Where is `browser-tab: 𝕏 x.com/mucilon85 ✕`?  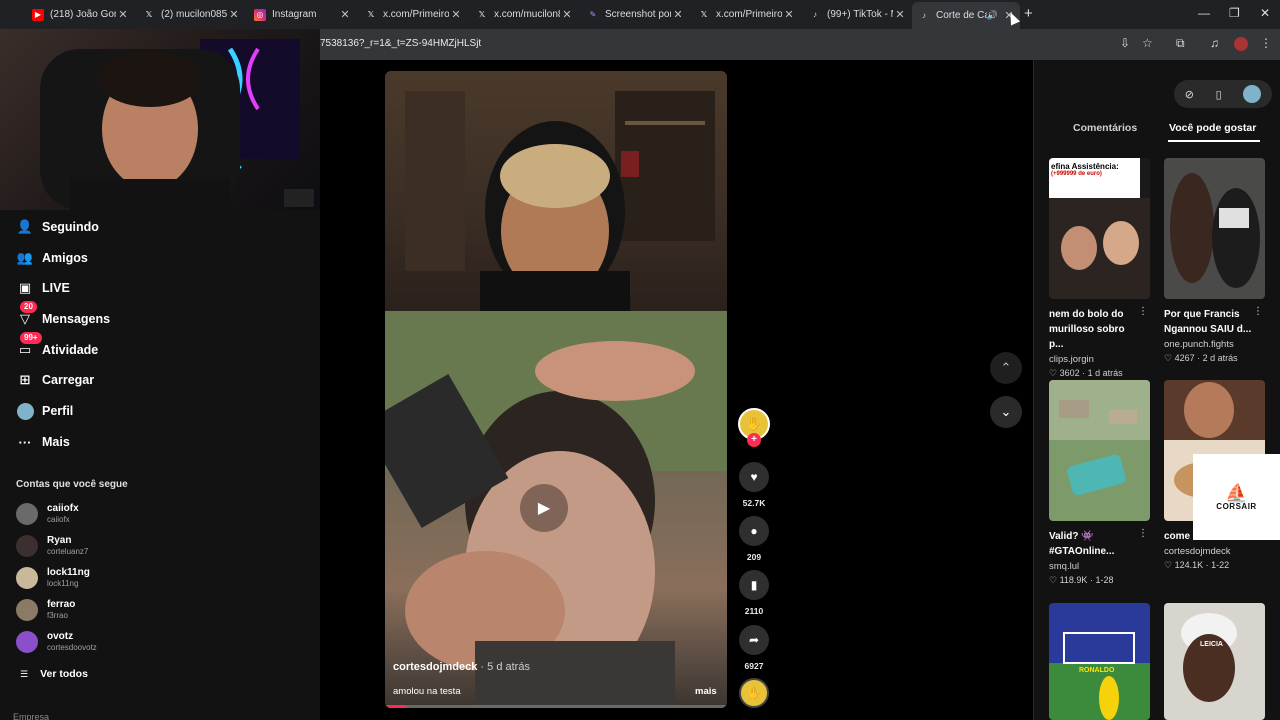
browser-tab: 𝕏 x.com/mucilon85 ✕ is located at coordinates (524, 14).